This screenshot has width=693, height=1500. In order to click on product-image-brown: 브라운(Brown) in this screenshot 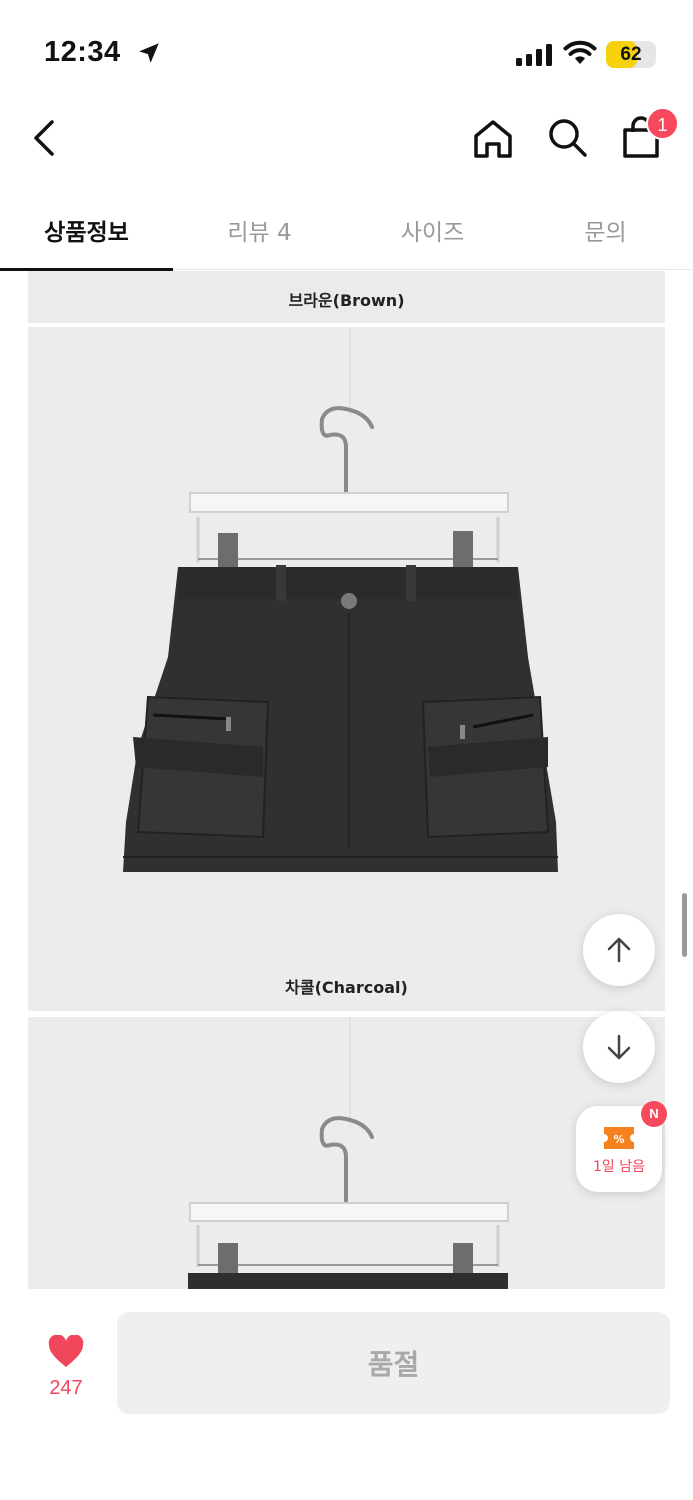, I will do `click(346, 297)`.